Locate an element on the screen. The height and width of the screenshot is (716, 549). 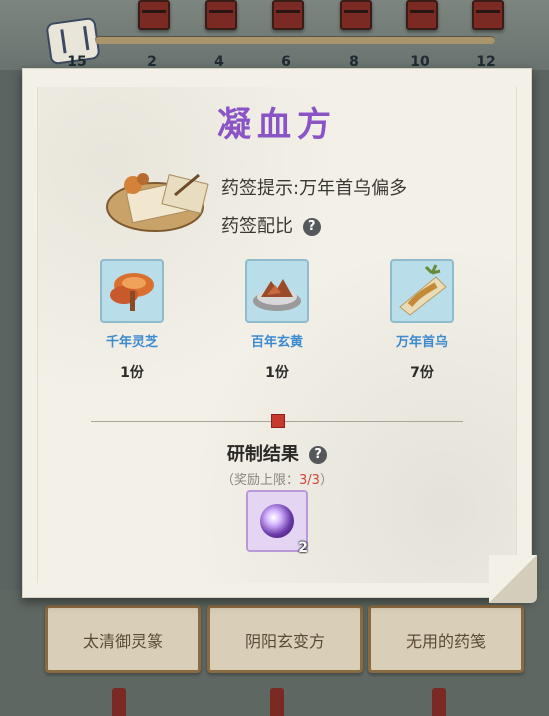
ingredient-quantity: 7份 is located at coordinates (422, 373).